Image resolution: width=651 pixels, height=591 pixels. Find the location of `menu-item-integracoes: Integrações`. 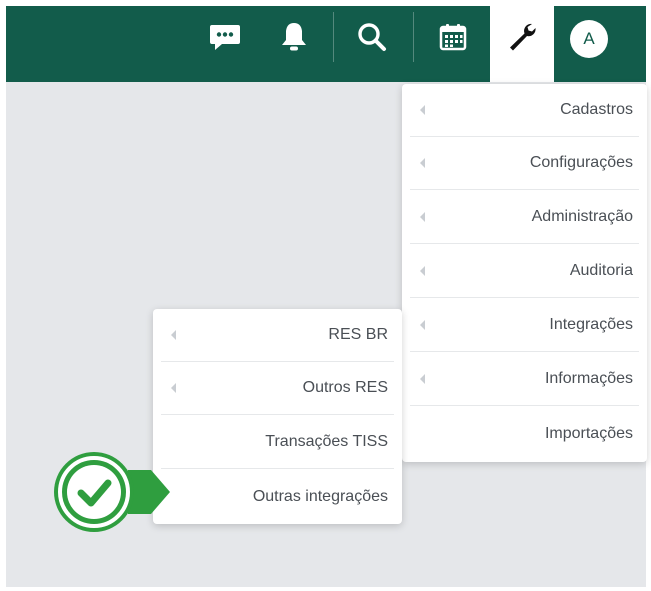

menu-item-integracoes: Integrações is located at coordinates (524, 325).